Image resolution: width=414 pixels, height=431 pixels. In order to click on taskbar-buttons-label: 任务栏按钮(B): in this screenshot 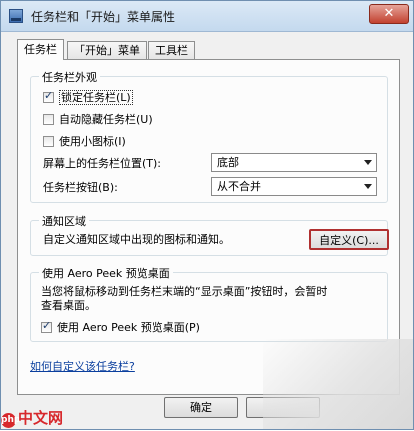, I will do `click(80, 187)`.